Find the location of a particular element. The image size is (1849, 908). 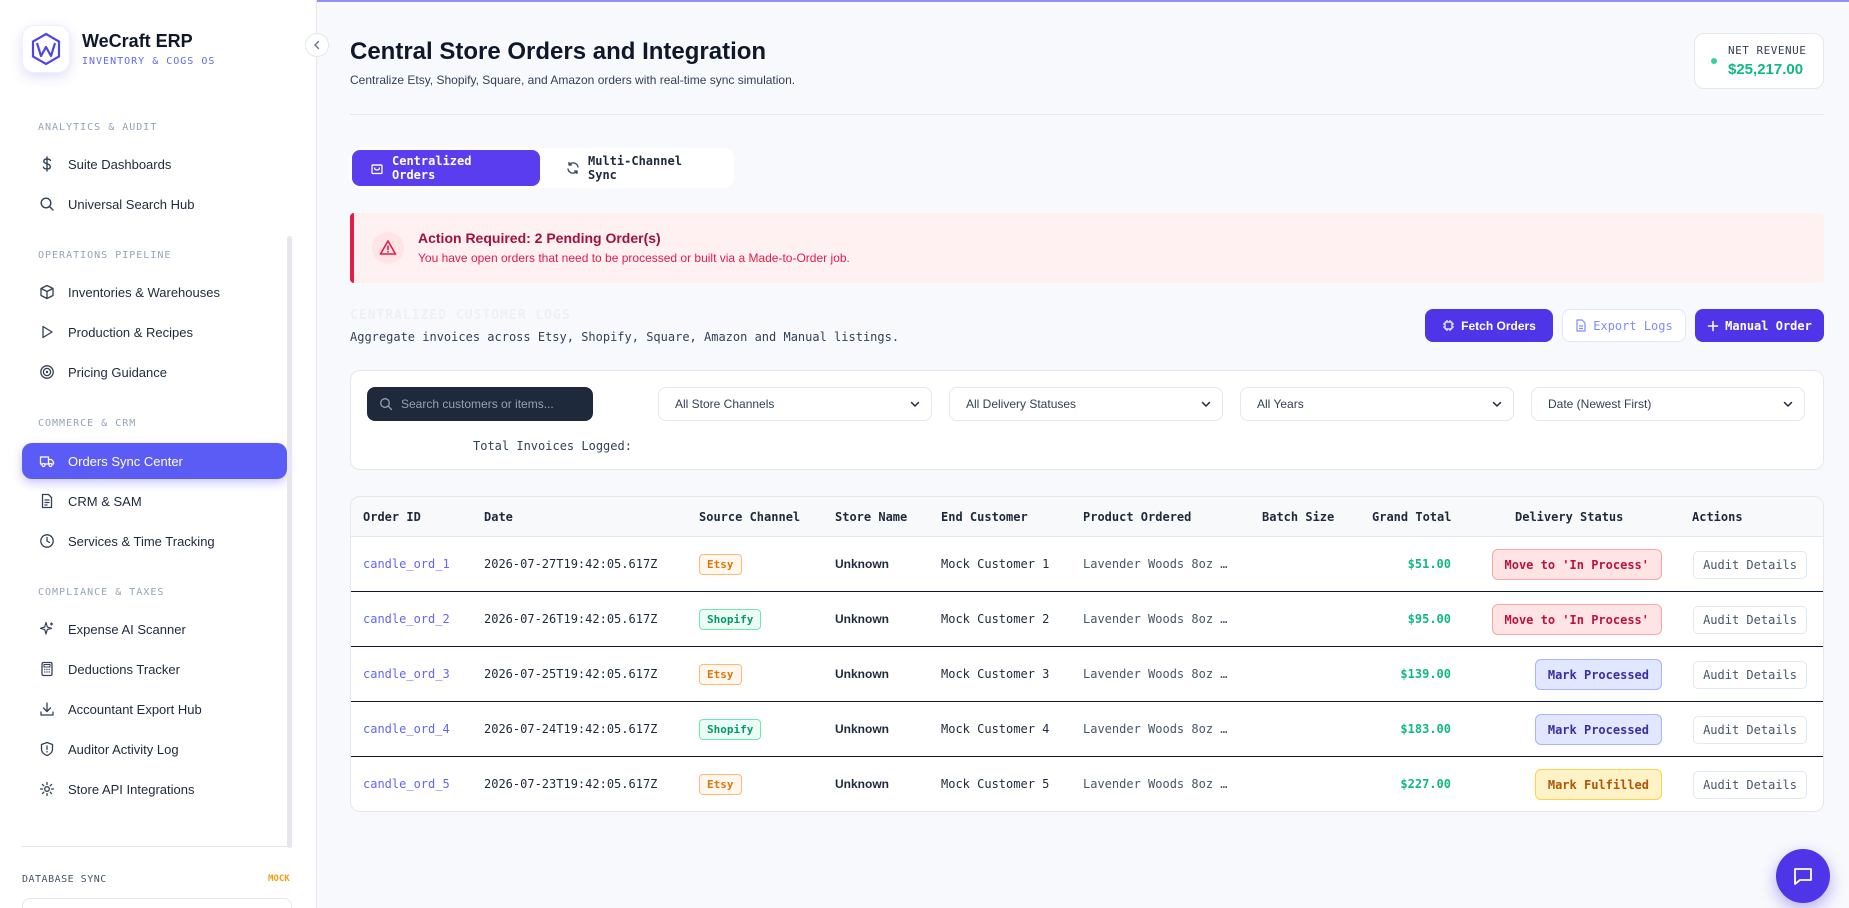

sidebar-item-label: Deductions Tracker is located at coordinates (124, 669).